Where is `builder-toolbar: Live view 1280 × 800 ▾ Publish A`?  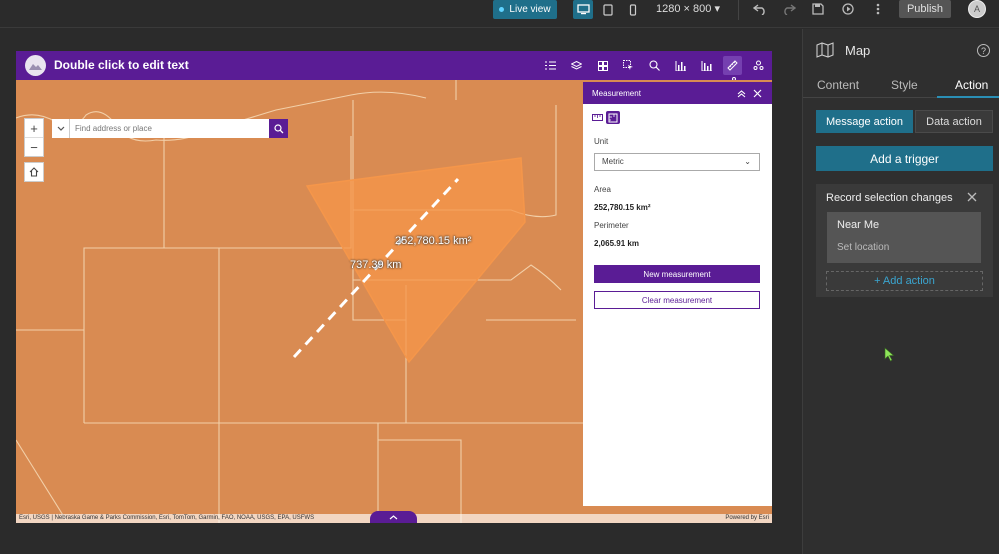
builder-toolbar: Live view 1280 × 800 ▾ Publish A is located at coordinates (499, 14).